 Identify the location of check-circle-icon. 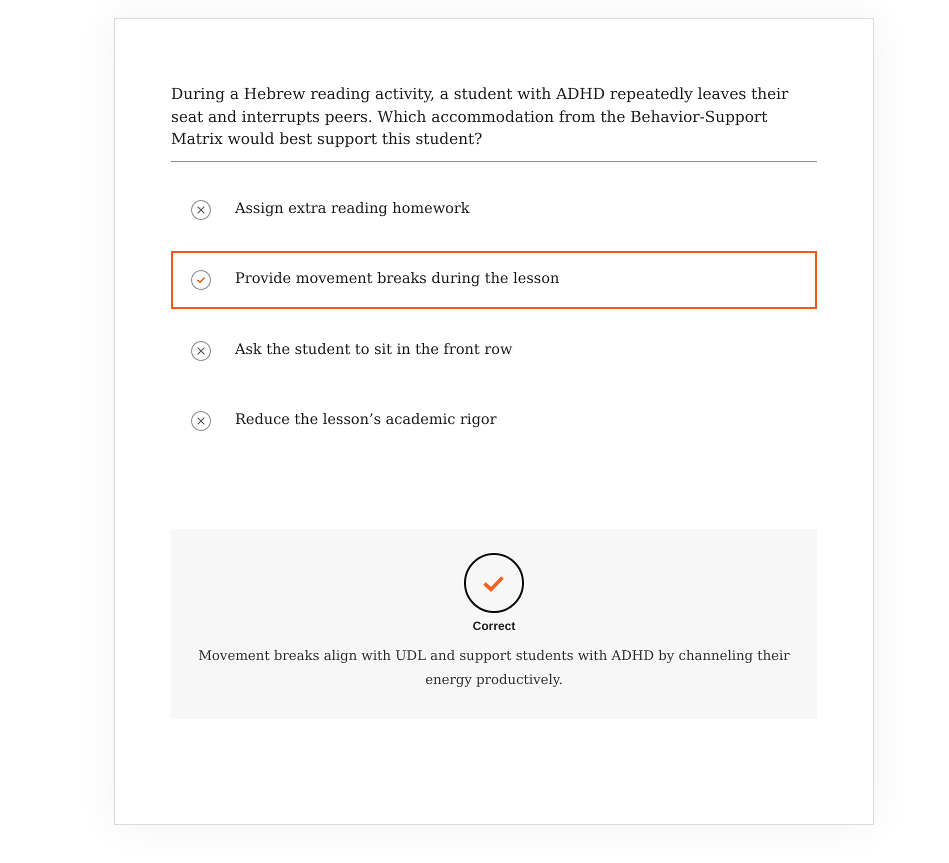
(494, 583).